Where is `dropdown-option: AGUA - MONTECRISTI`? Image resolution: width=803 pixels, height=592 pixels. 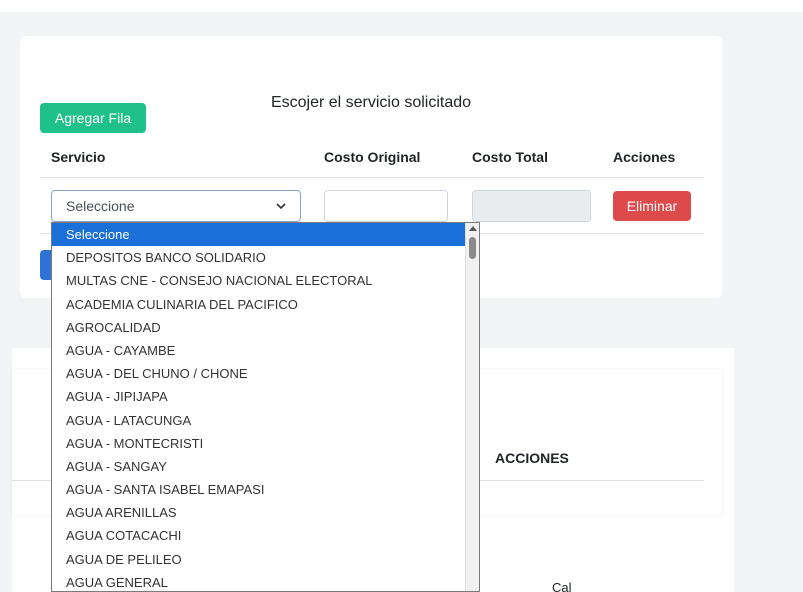
dropdown-option: AGUA - MONTECRISTI is located at coordinates (265, 443).